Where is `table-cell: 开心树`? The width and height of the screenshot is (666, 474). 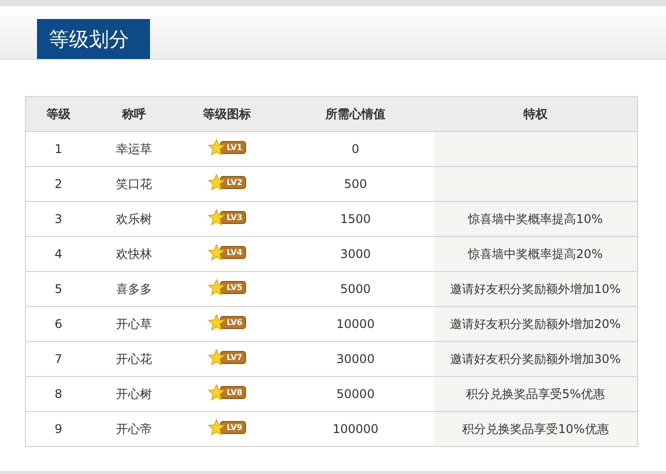 table-cell: 开心树 is located at coordinates (134, 394).